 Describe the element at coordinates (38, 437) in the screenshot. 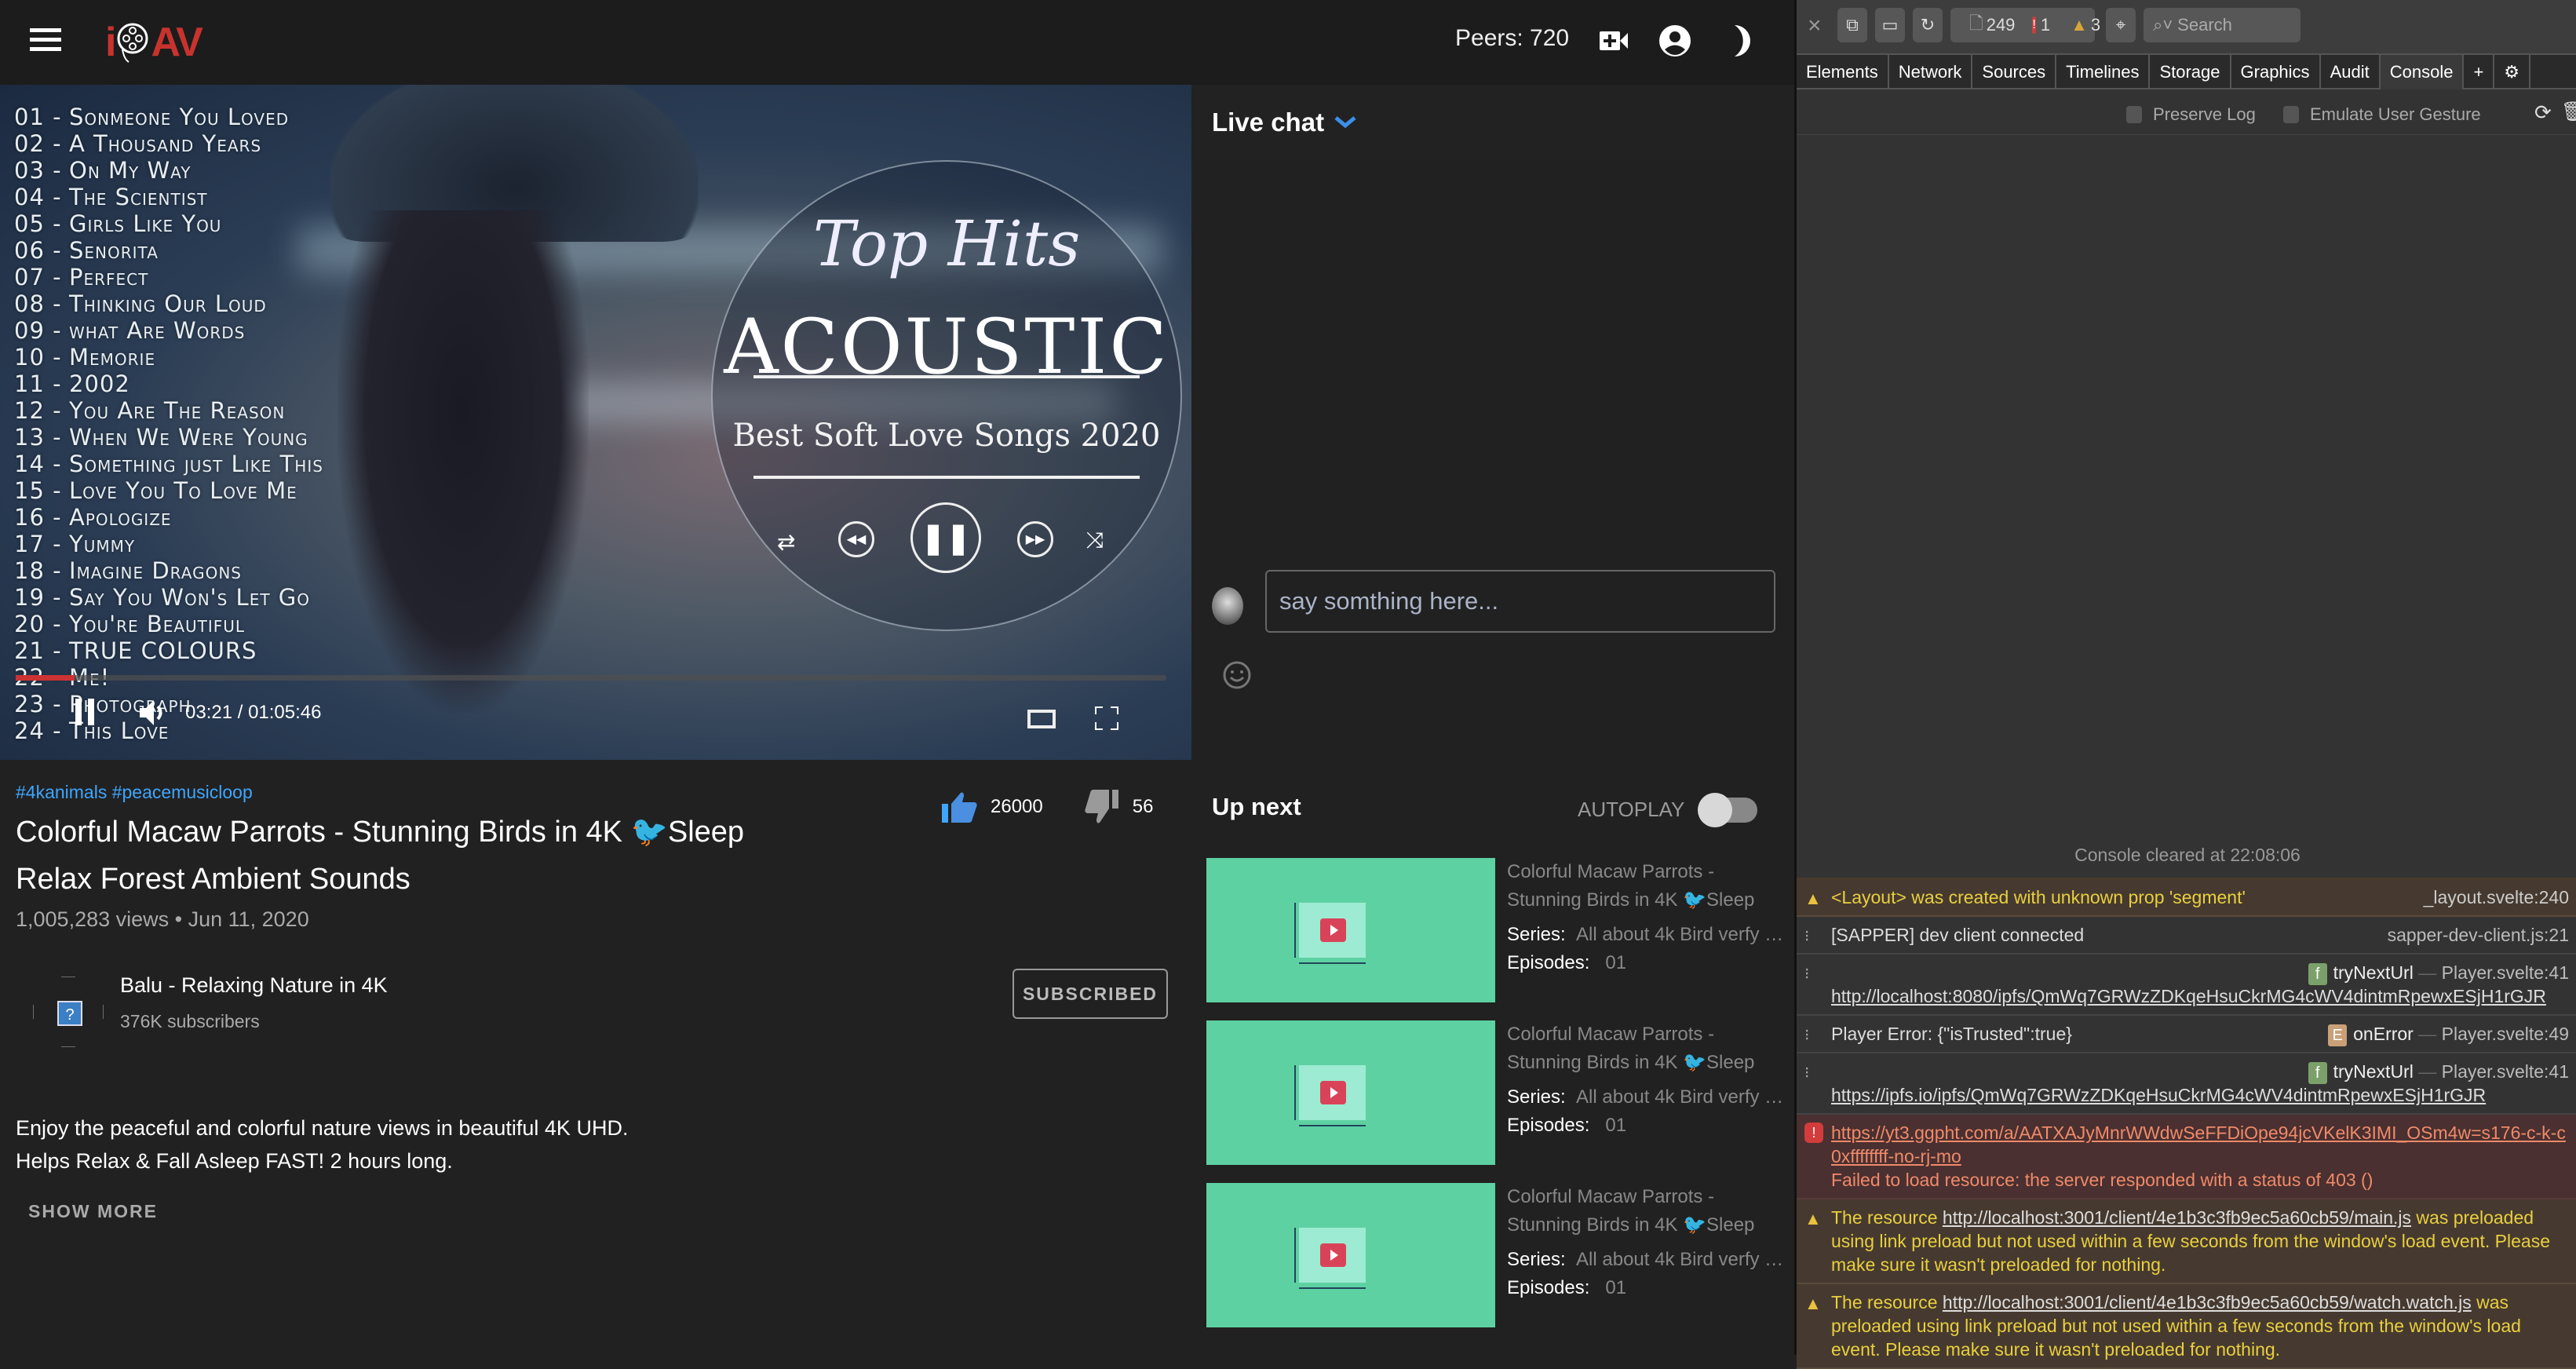

I see `track-number: 13 -` at that location.